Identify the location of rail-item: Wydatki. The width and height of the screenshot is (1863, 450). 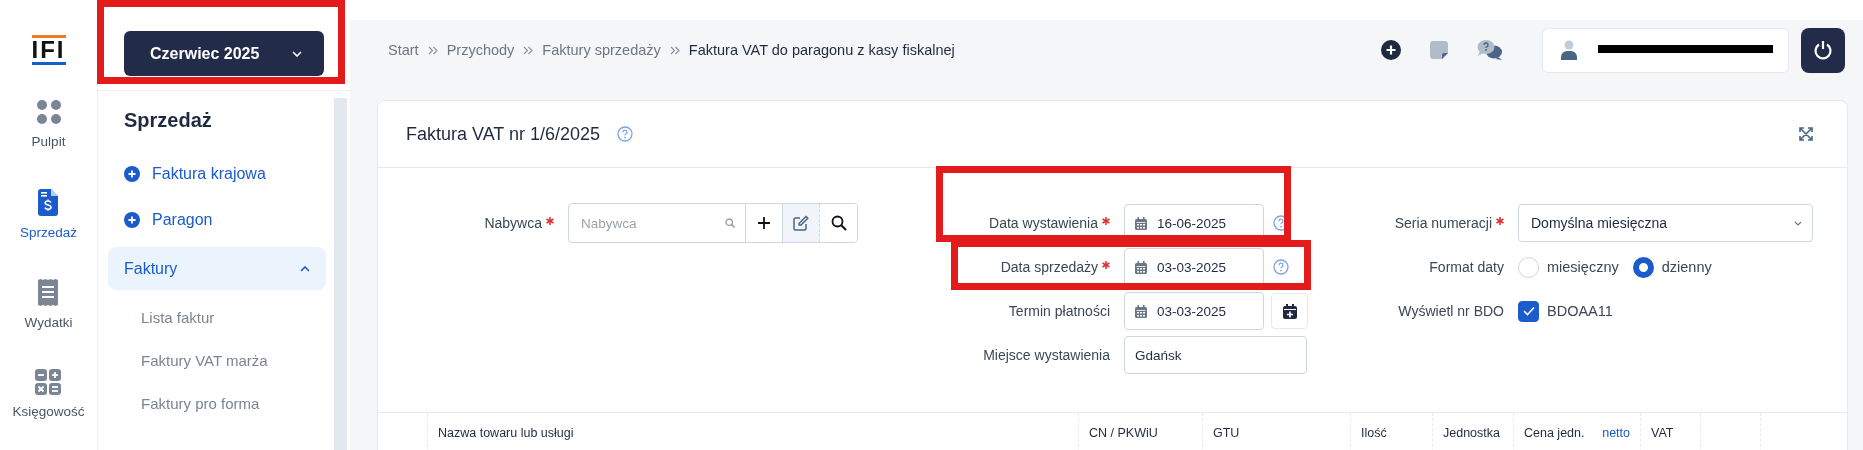
(48, 324).